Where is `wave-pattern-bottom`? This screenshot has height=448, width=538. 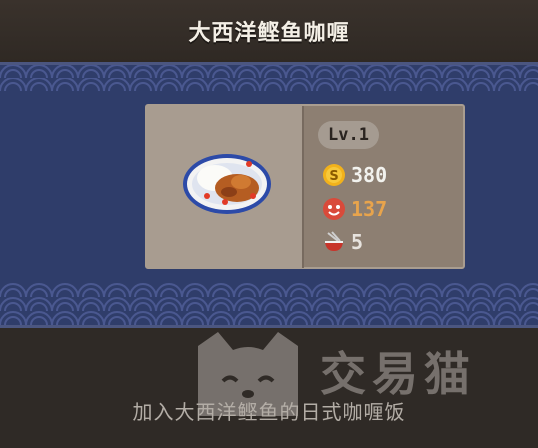
wave-pattern-bottom is located at coordinates (269, 304).